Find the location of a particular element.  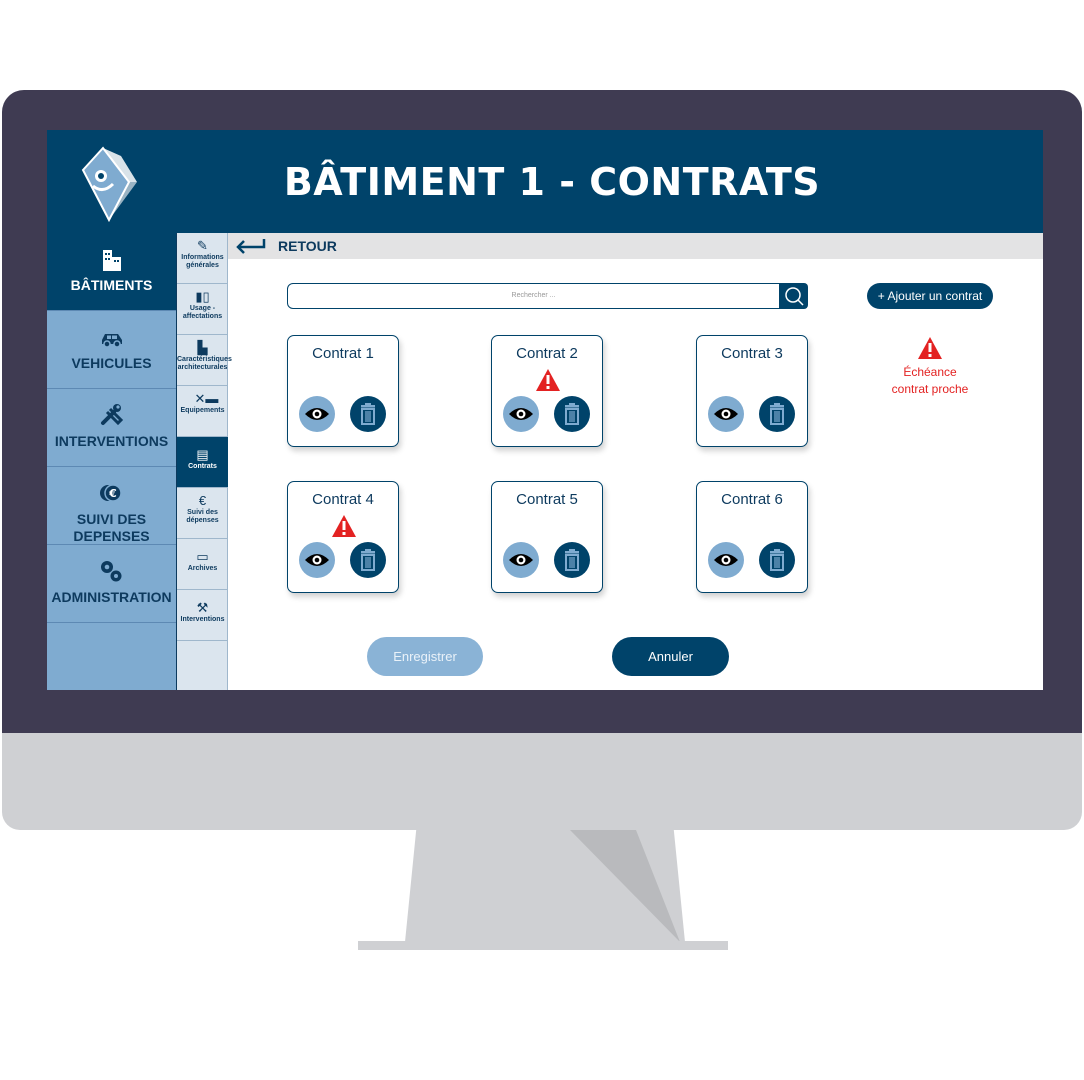

sidebar-item-label: BÂTIMENTS is located at coordinates (111, 285).